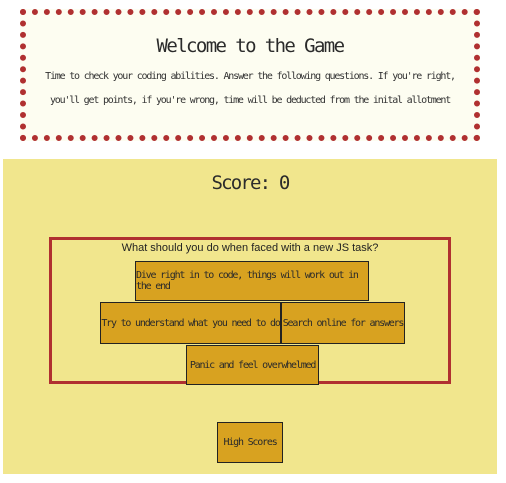 The height and width of the screenshot is (483, 506). What do you see at coordinates (190, 323) in the screenshot?
I see `answer-button-2: Try to understand what you need to do` at bounding box center [190, 323].